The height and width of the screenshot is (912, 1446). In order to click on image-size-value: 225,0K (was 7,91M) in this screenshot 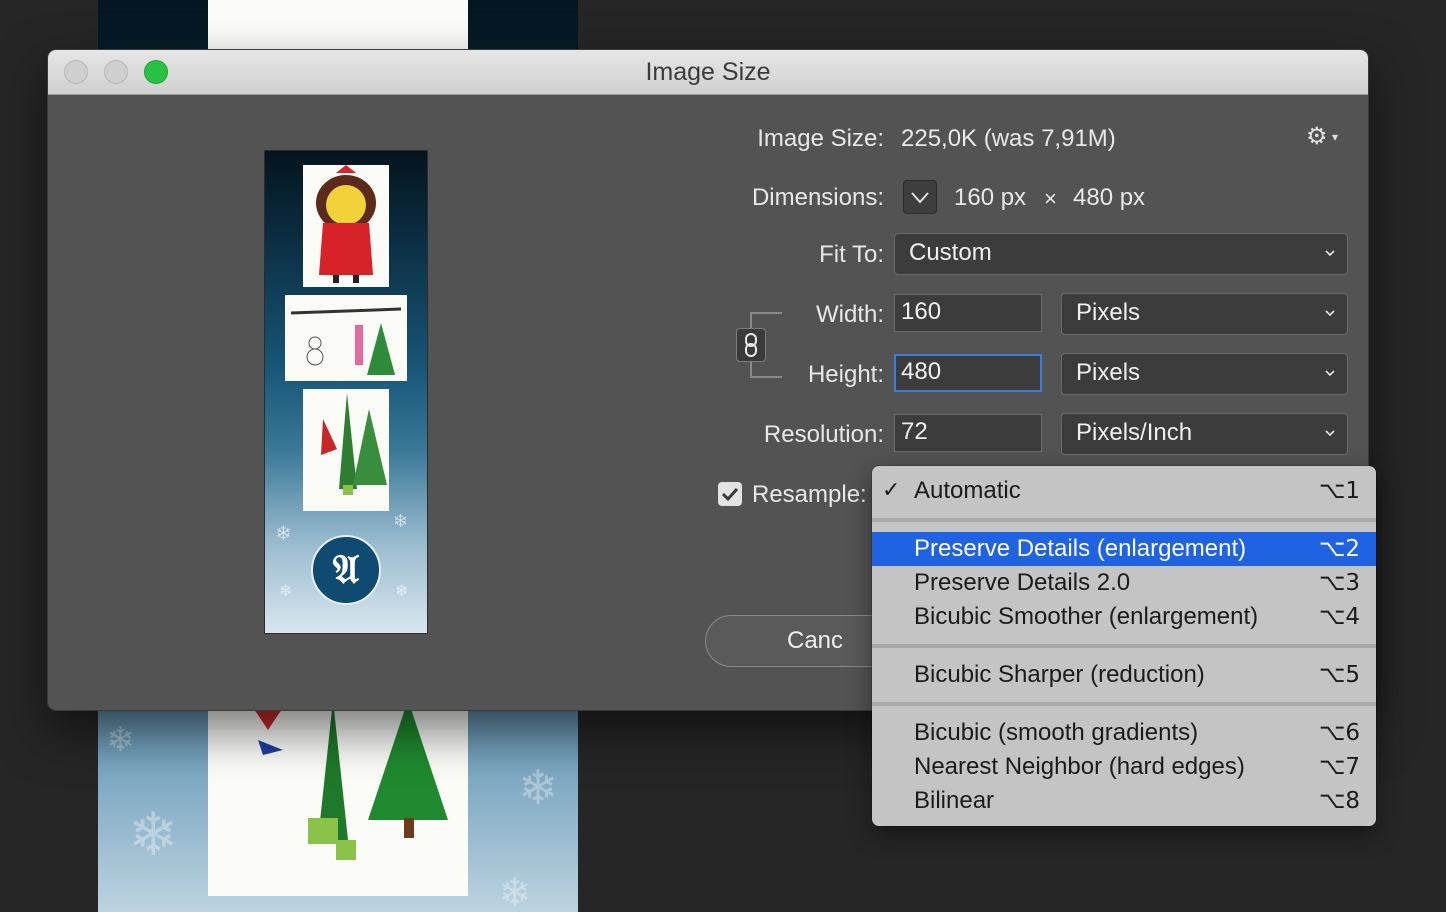, I will do `click(1008, 138)`.